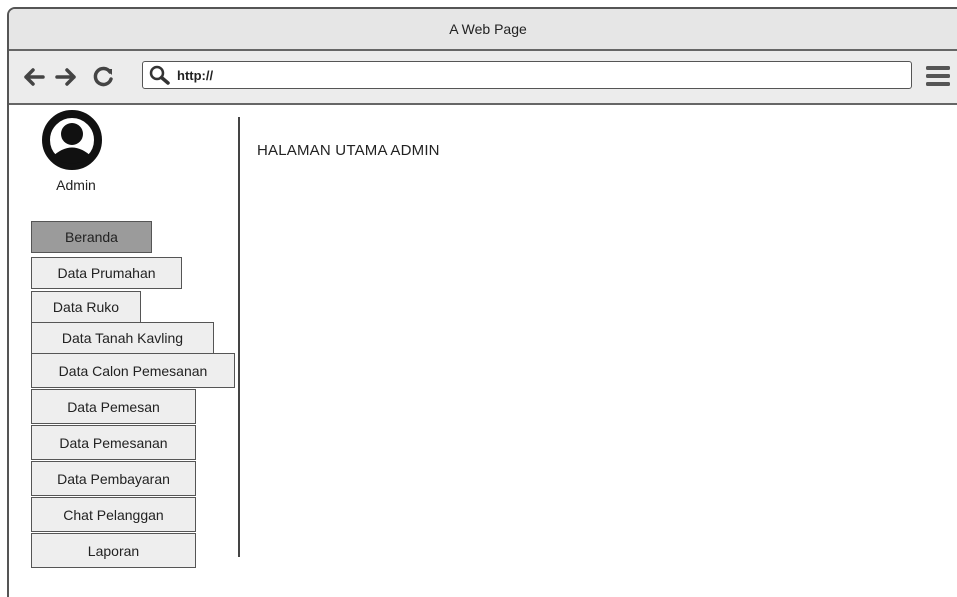 Image resolution: width=957 pixels, height=597 pixels. I want to click on sidebar-item-chat-pelanggan: Chat Pelanggan, so click(113, 514).